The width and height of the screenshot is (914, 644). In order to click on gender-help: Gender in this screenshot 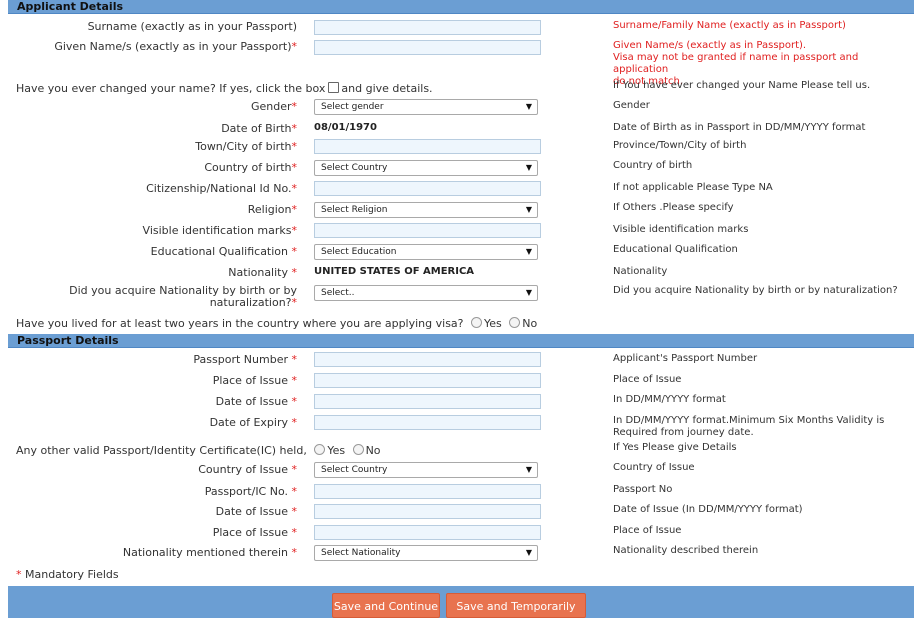, I will do `click(631, 105)`.